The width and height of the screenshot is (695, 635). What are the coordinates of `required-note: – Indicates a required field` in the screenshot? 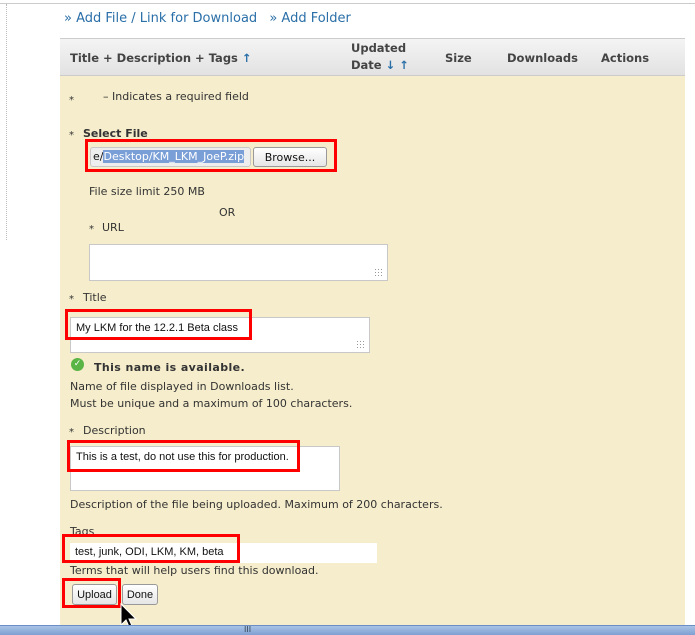 It's located at (176, 96).